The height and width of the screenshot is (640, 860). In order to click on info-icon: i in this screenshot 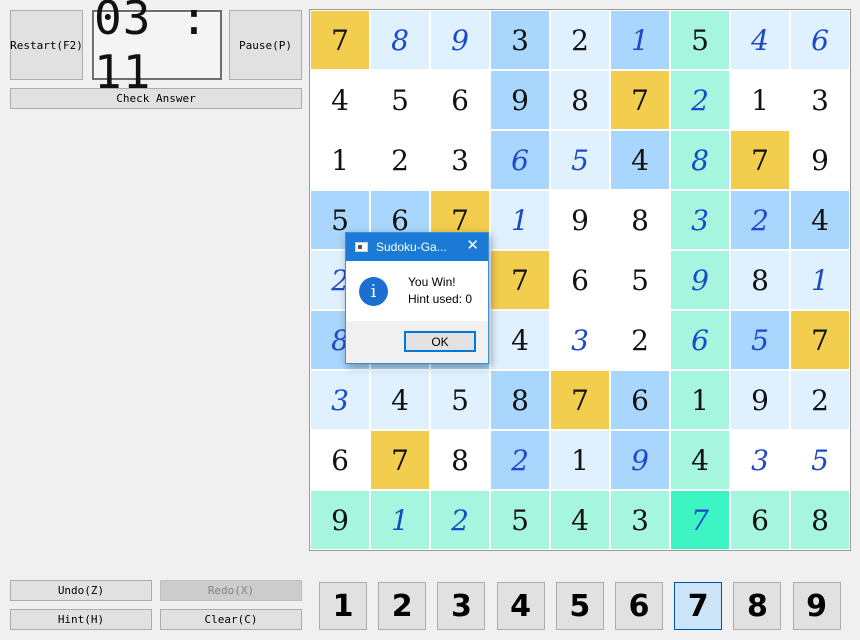, I will do `click(373, 291)`.